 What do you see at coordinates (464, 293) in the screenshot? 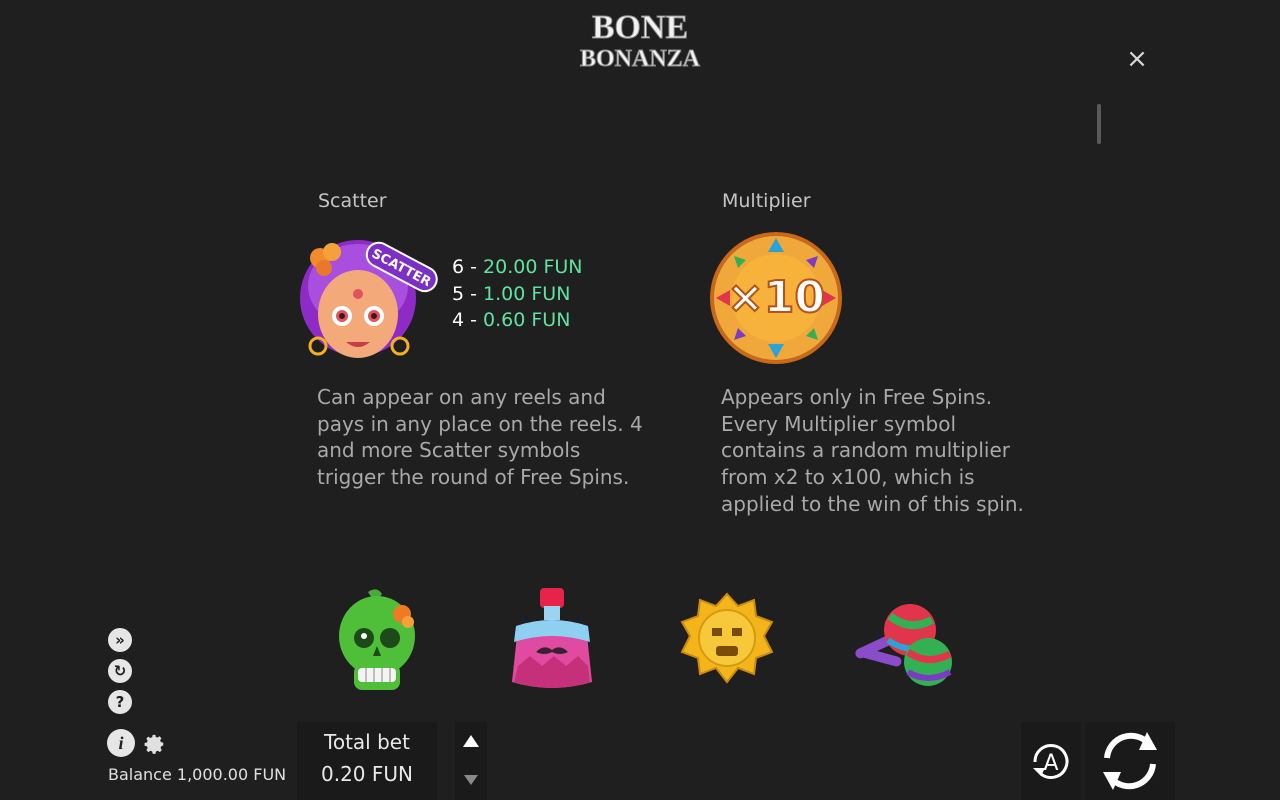
I see `paytable-count: 5 -` at bounding box center [464, 293].